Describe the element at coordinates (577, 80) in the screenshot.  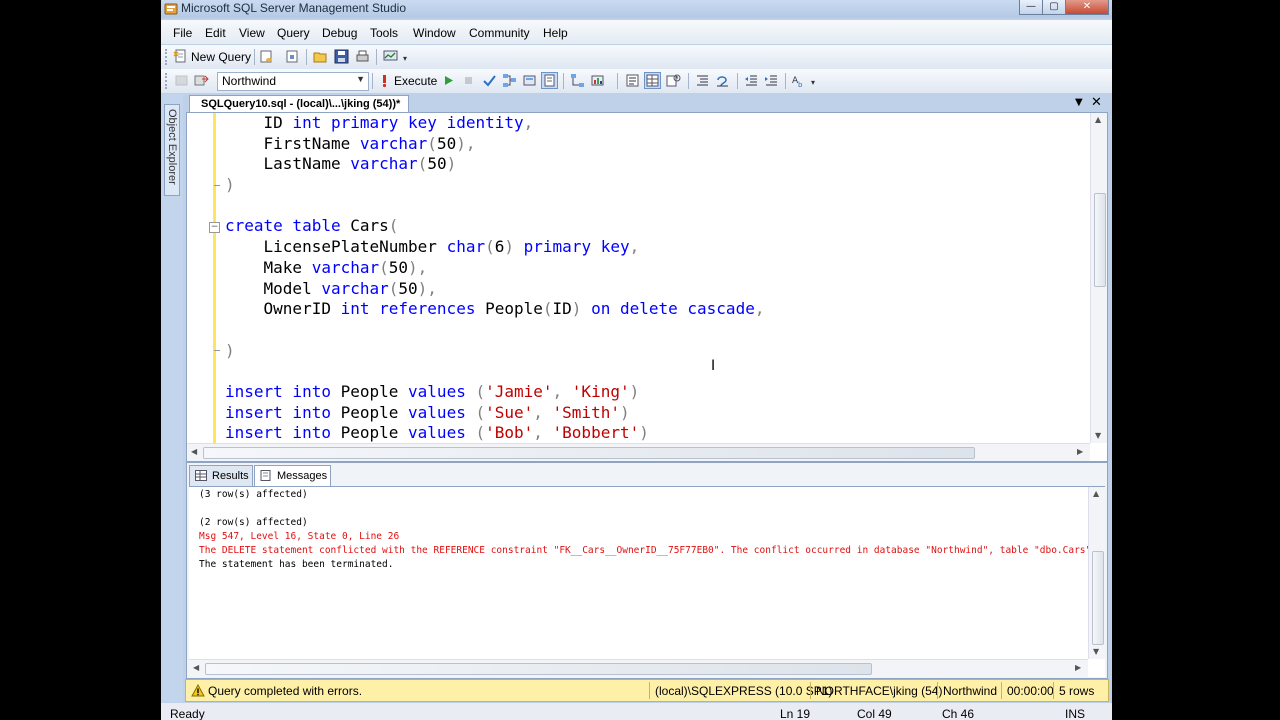
I see `include-statistics-icon` at that location.